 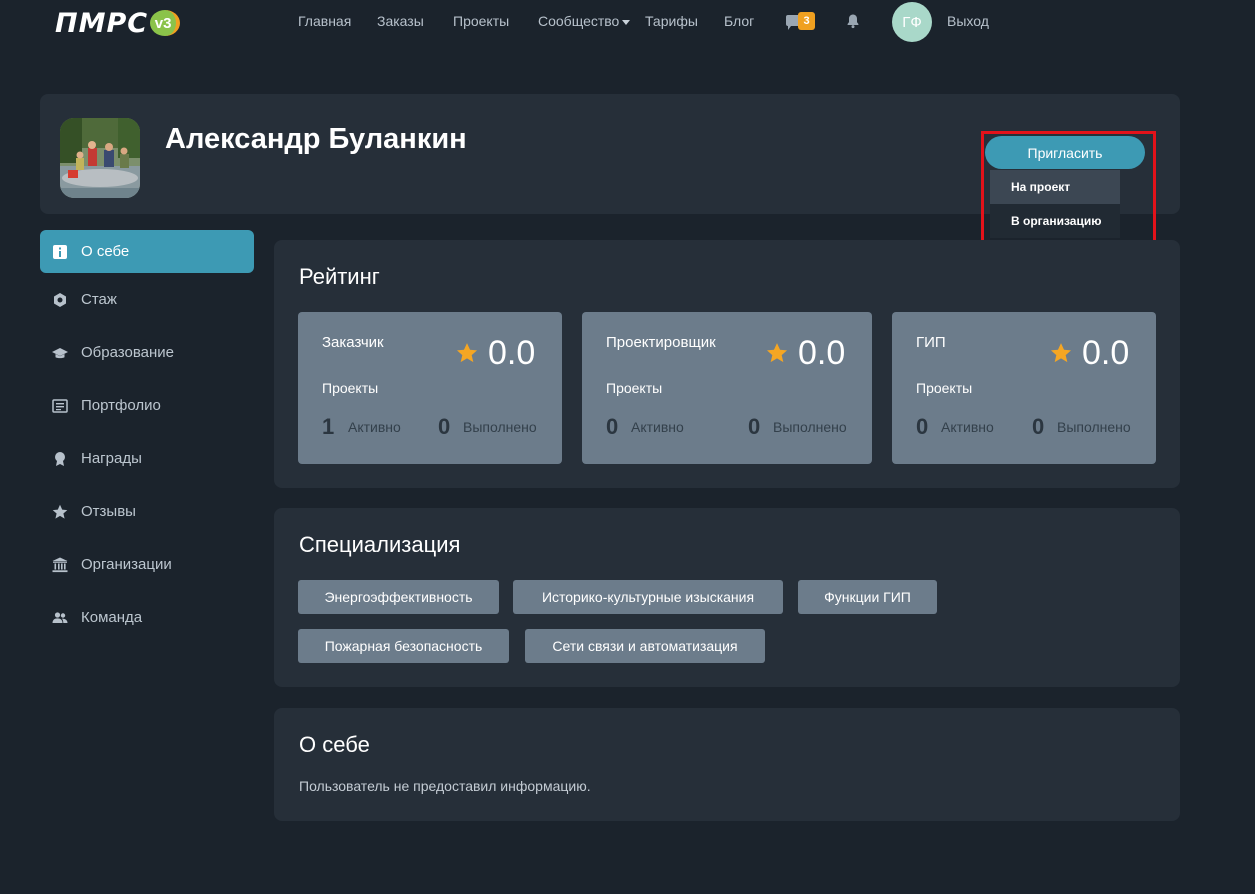 What do you see at coordinates (1024, 388) in the screenshot?
I see `rating-role-chief-engineer: ГИП 0.0 Проекты 0 Активно 0 Выполнено` at bounding box center [1024, 388].